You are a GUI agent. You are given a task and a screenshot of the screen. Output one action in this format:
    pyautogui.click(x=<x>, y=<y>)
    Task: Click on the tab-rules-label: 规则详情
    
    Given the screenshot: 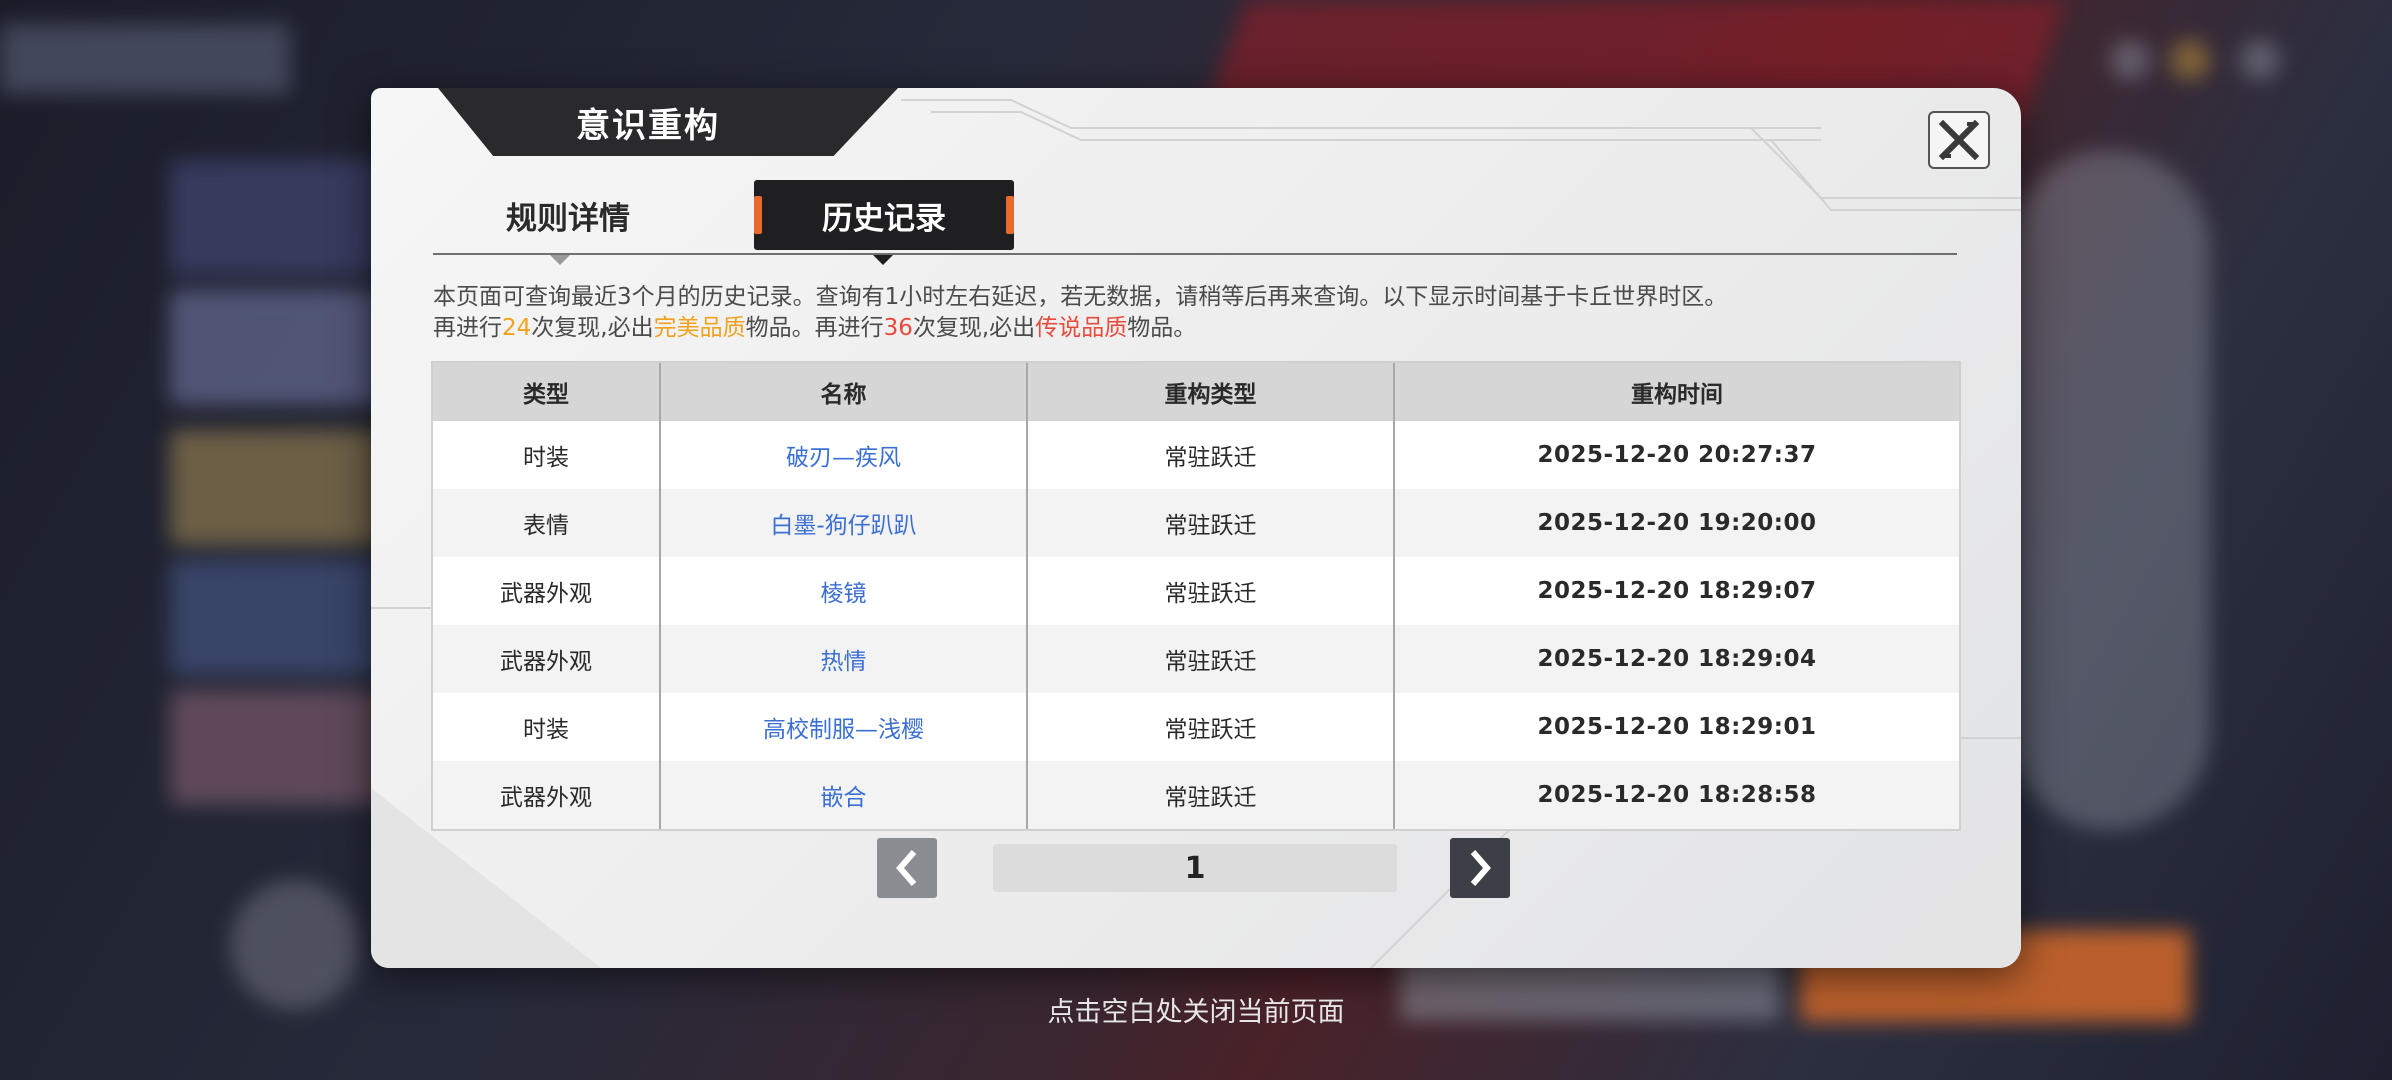 What is the action you would take?
    pyautogui.click(x=568, y=218)
    